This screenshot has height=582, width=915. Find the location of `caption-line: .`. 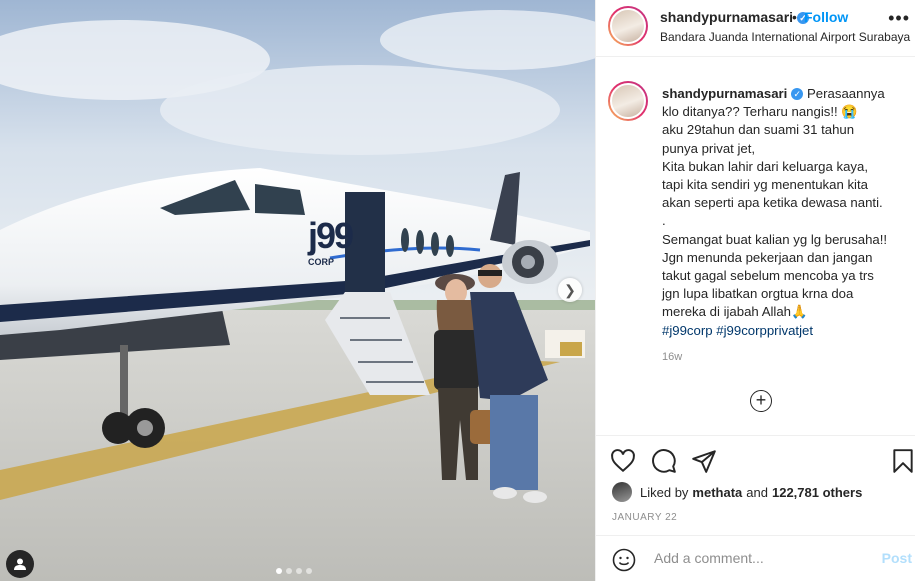

caption-line: . is located at coordinates (664, 221).